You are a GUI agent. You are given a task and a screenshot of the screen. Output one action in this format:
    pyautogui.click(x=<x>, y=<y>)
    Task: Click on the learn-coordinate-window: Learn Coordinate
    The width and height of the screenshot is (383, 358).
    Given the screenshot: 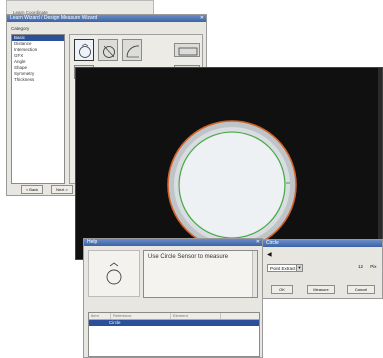 What is the action you would take?
    pyautogui.click(x=80, y=7)
    